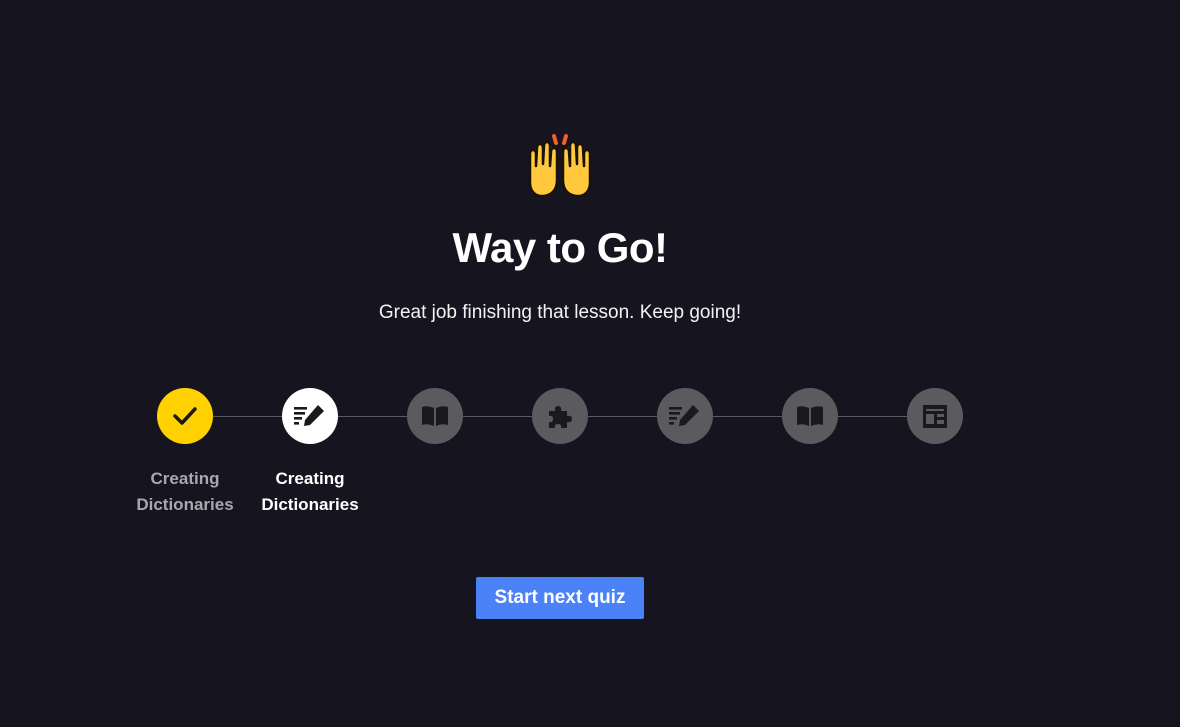 This screenshot has width=1180, height=727. I want to click on check-icon, so click(185, 416).